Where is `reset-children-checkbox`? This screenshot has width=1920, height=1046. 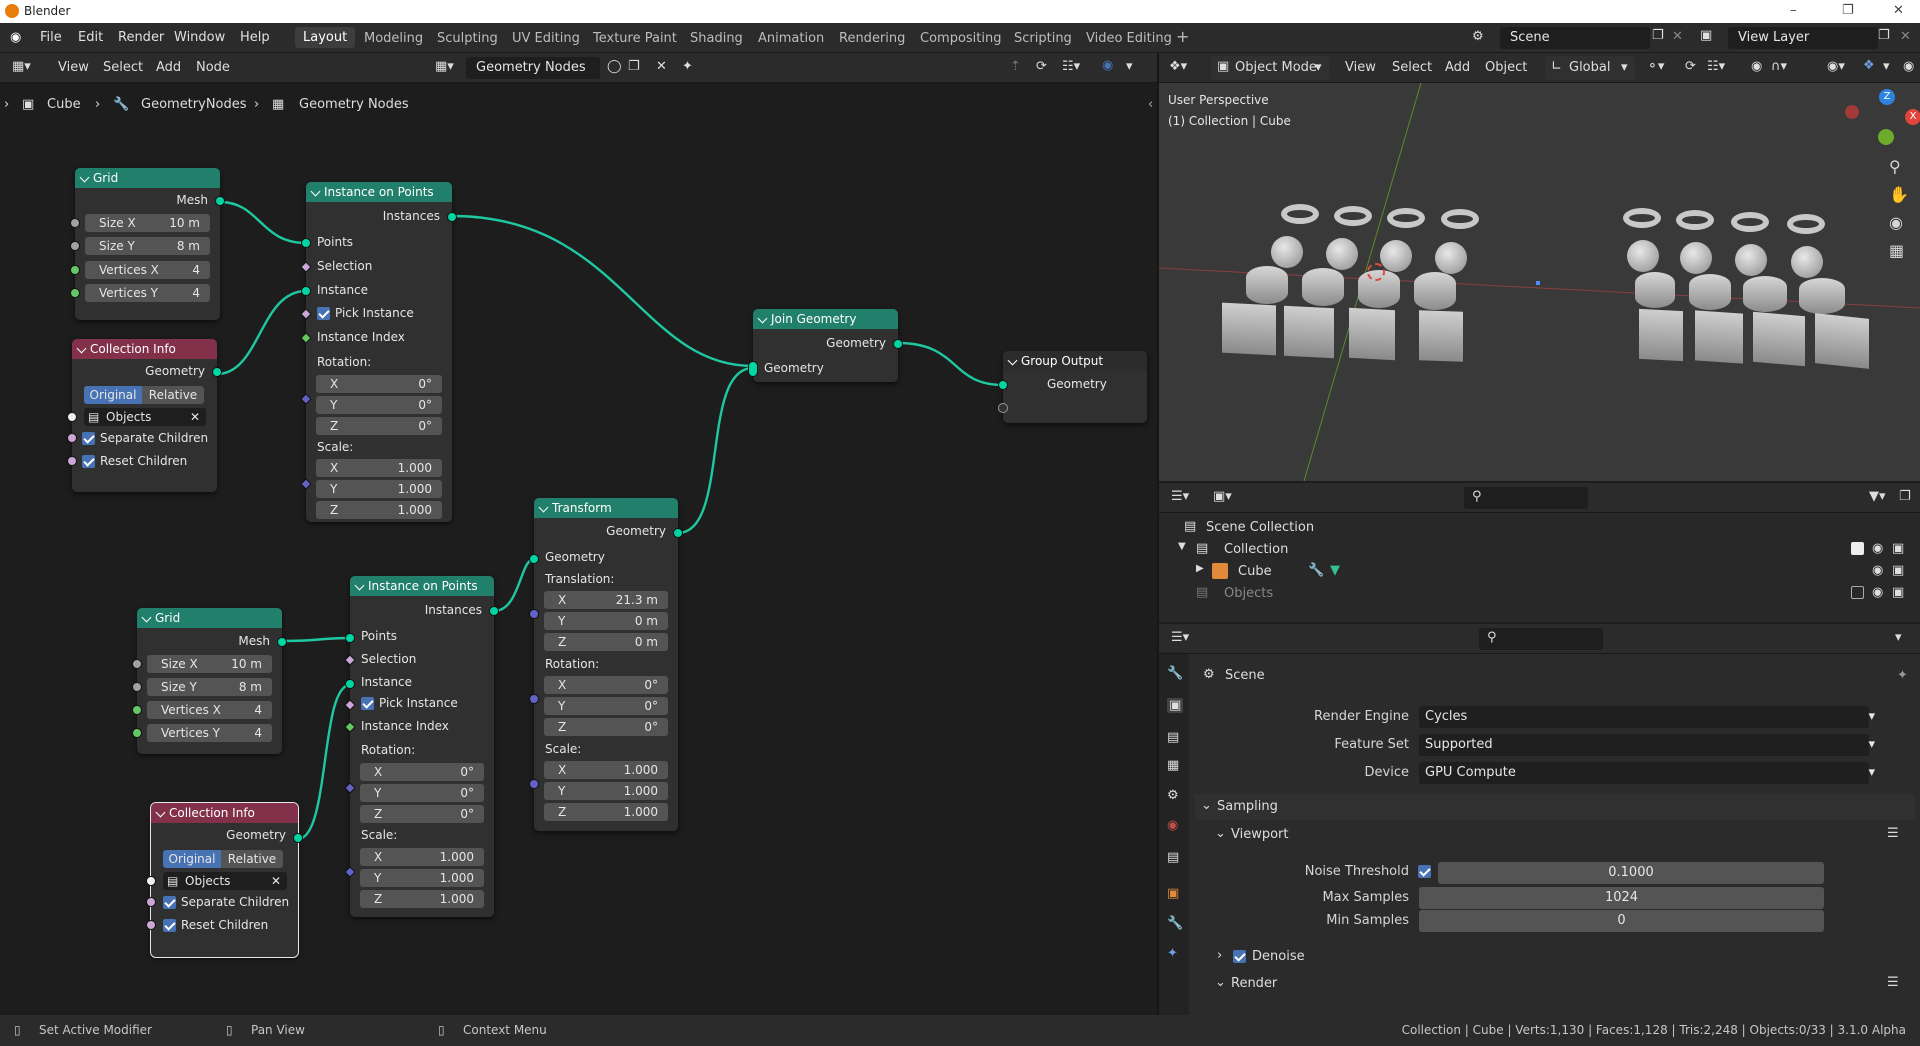
reset-children-checkbox is located at coordinates (169, 925).